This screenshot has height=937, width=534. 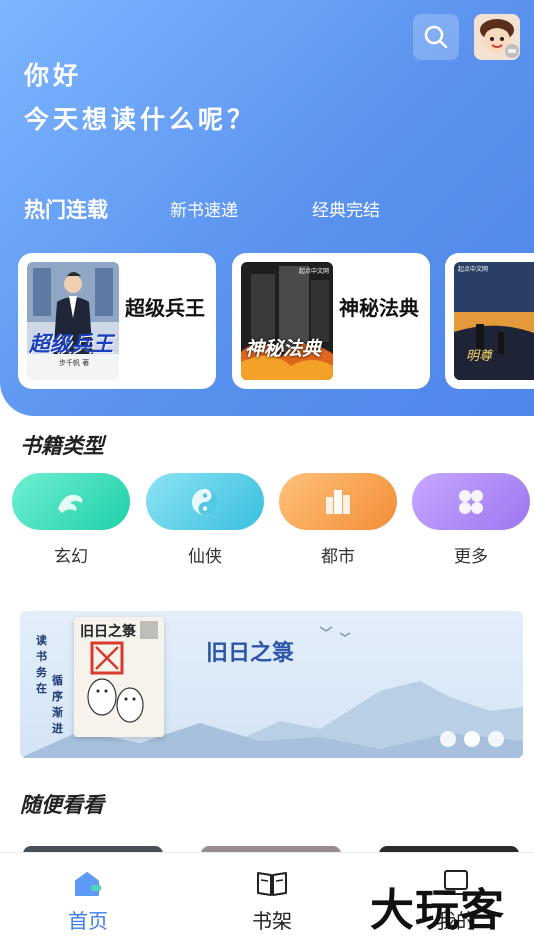 What do you see at coordinates (287, 321) in the screenshot?
I see `book-cover: 神秘法典 起点中文网` at bounding box center [287, 321].